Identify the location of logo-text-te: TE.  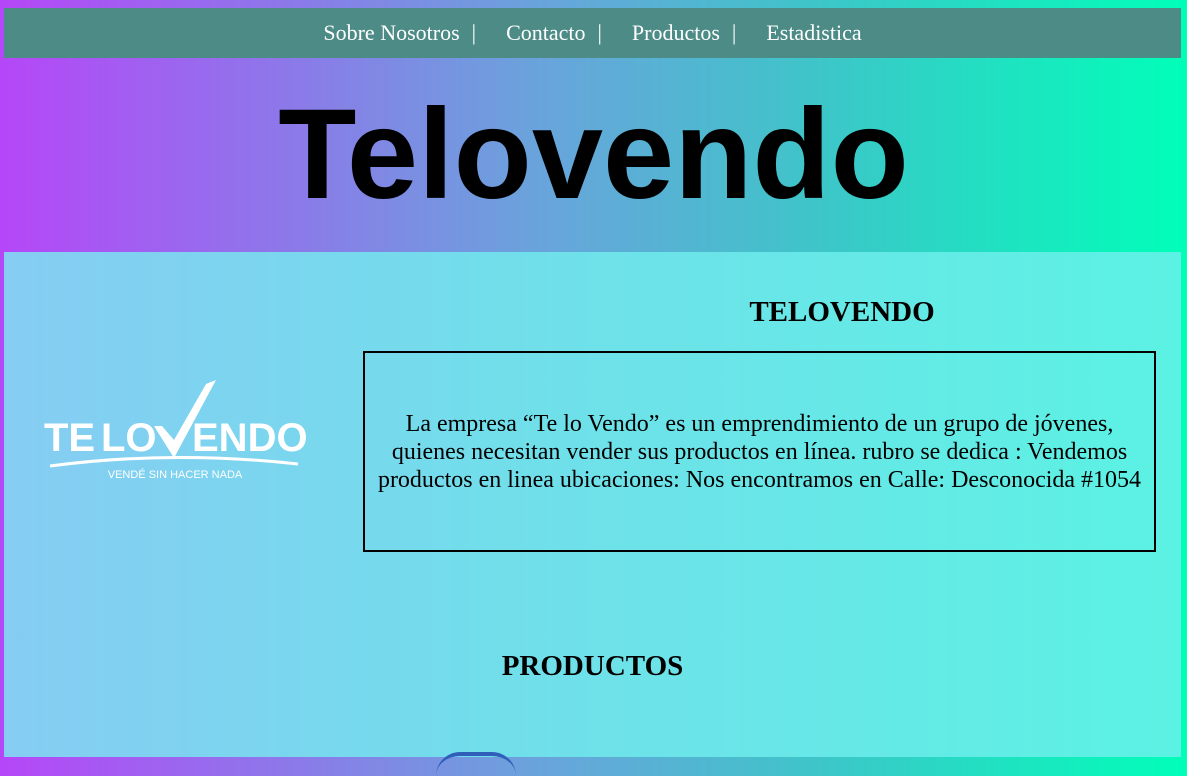
(69, 438).